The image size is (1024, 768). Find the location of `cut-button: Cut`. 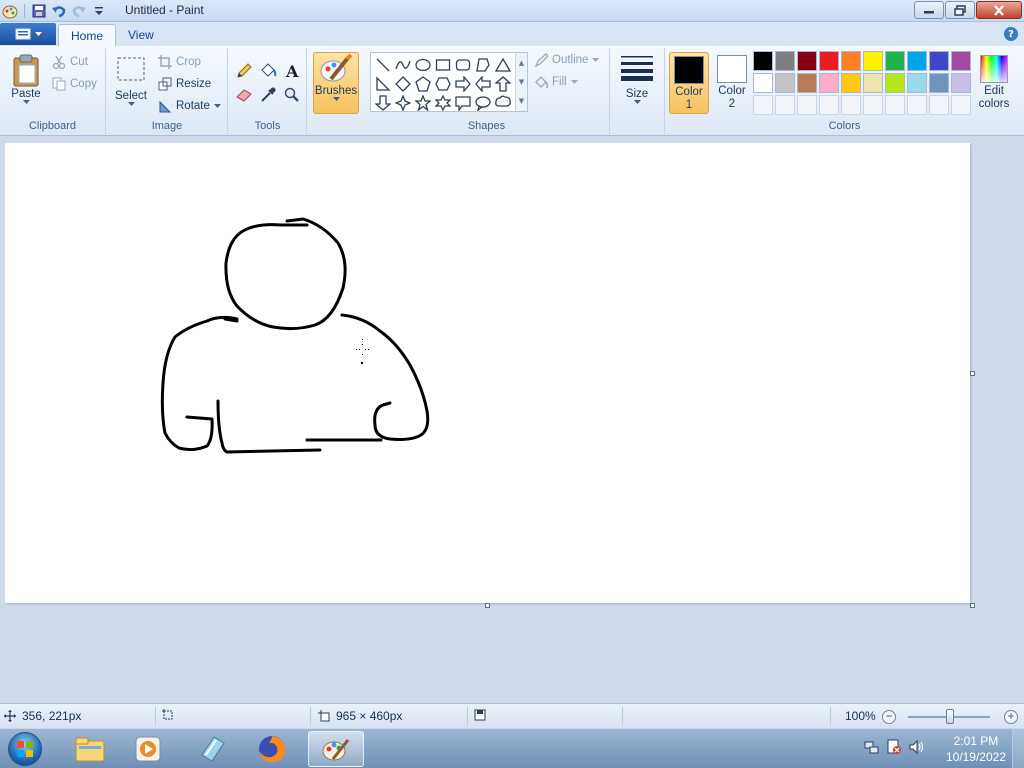

cut-button: Cut is located at coordinates (70, 62).